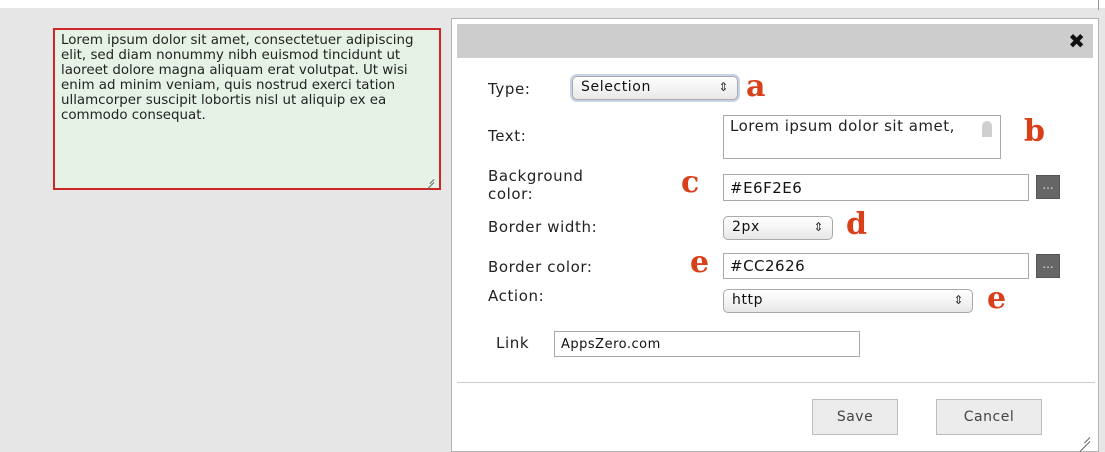 Image resolution: width=1105 pixels, height=452 pixels. Describe the element at coordinates (746, 227) in the screenshot. I see `border-width-value: 2px` at that location.